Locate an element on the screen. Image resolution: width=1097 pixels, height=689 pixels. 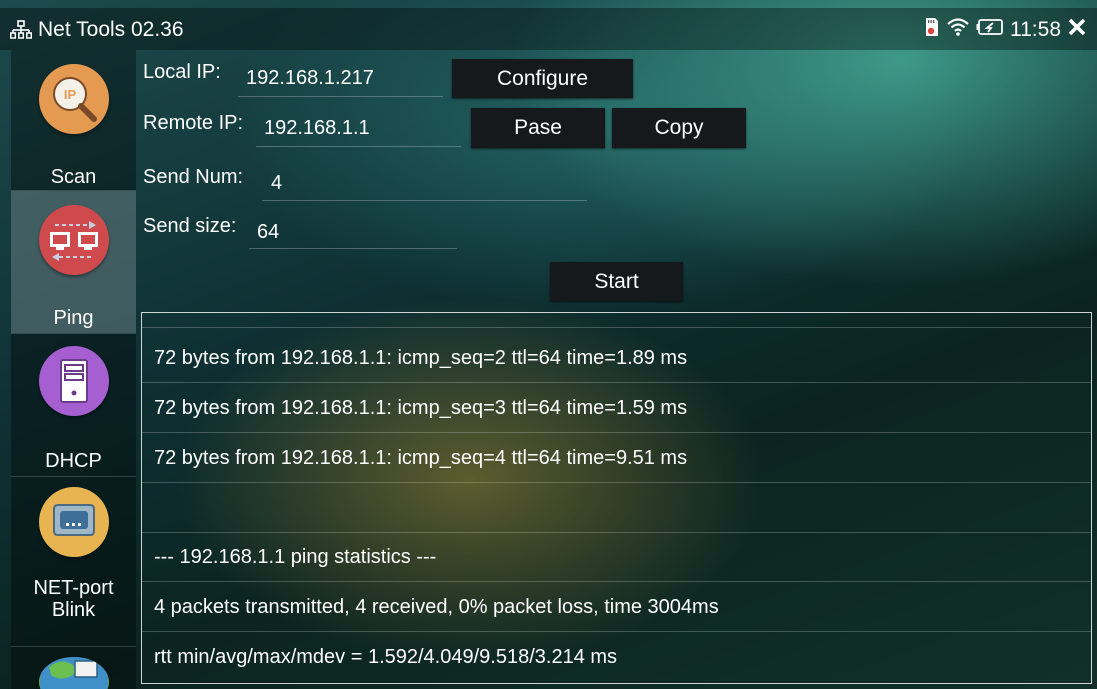
network-tree-icon is located at coordinates (21, 30).